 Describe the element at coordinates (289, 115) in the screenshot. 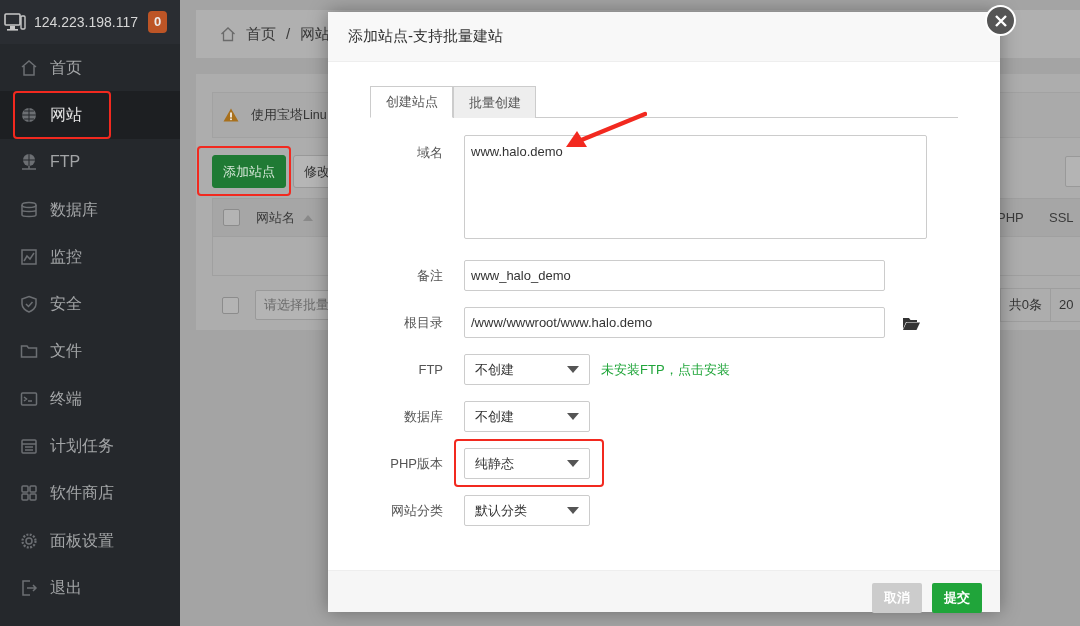

I see `notice-text: 使用宝塔Linu` at that location.